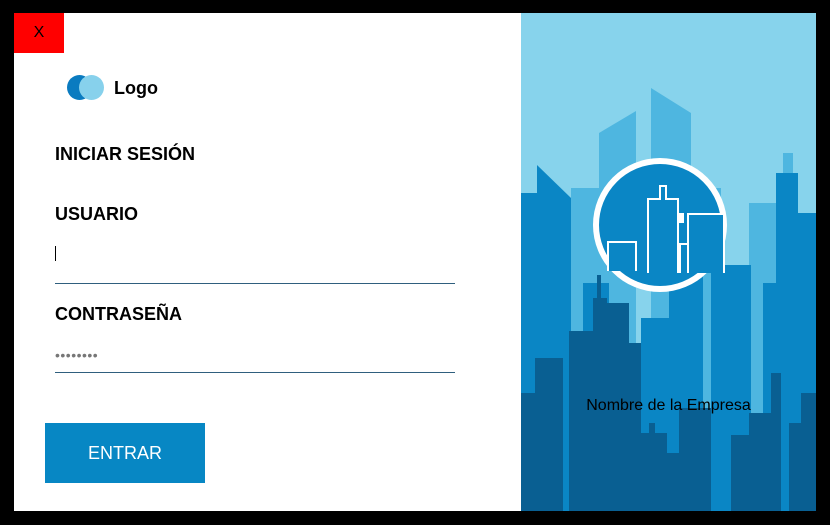  What do you see at coordinates (660, 225) in the screenshot?
I see `city-buildings-icon` at bounding box center [660, 225].